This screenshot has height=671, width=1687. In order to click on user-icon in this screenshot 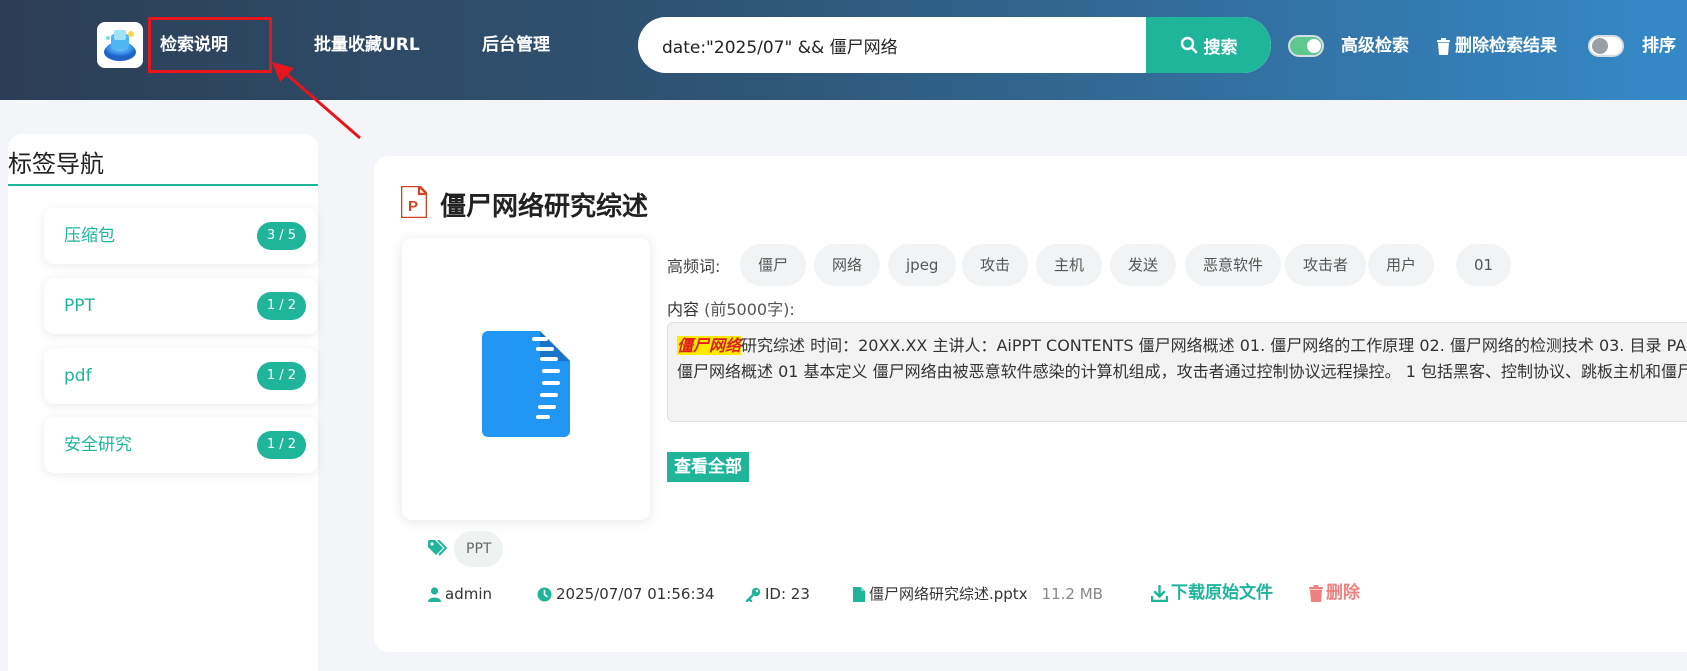, I will do `click(434, 594)`.